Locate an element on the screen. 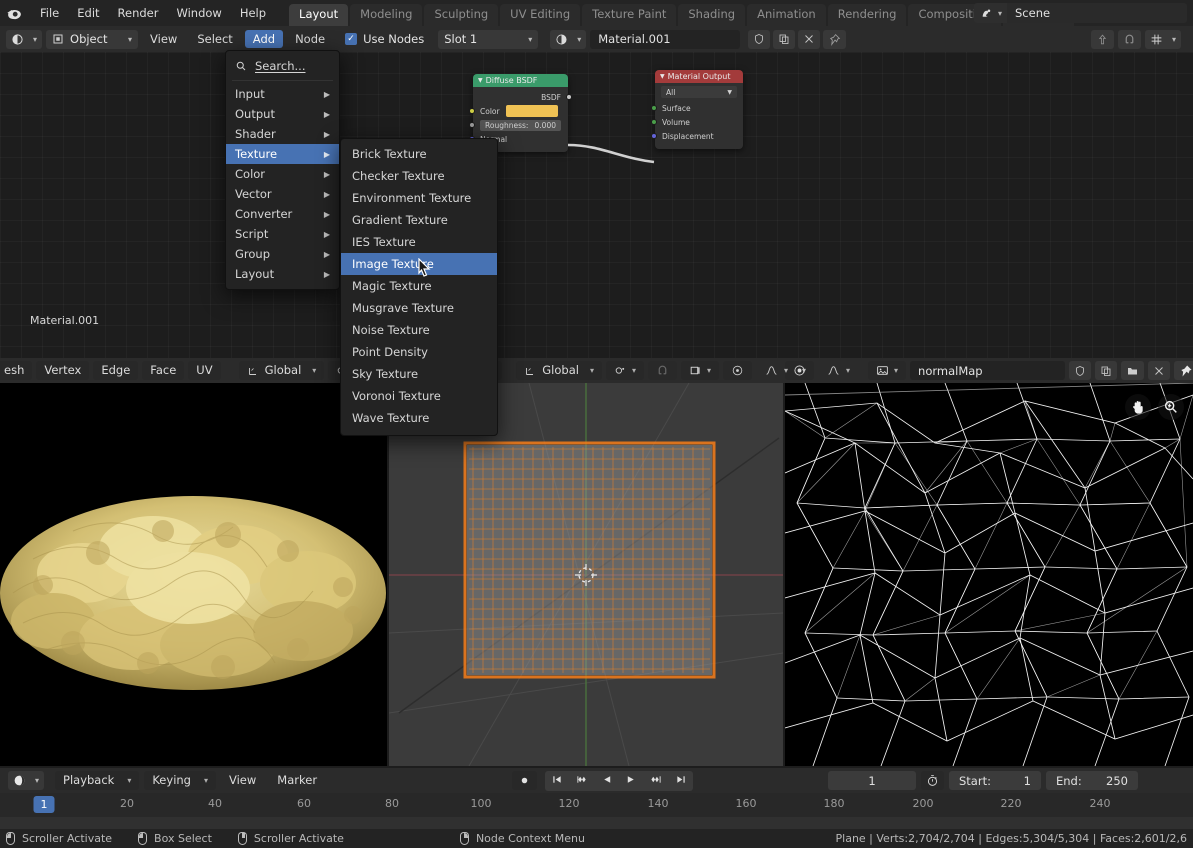 The width and height of the screenshot is (1193, 848). timeline-track-area is located at coordinates (596, 823).